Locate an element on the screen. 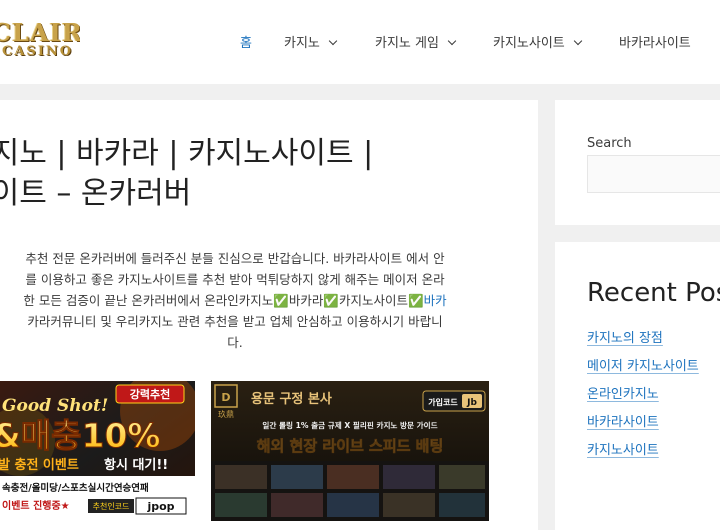  nav-casino-sites-label: 카지노사이트 is located at coordinates (529, 43).